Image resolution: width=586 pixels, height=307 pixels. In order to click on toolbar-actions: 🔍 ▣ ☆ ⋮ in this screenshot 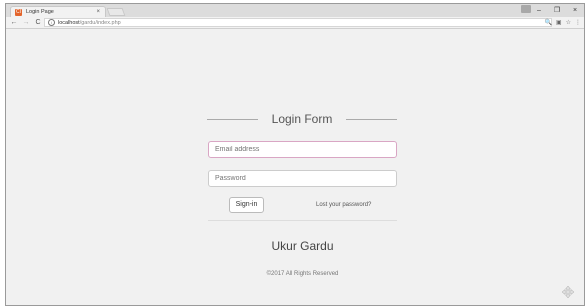, I will do `click(560, 22)`.